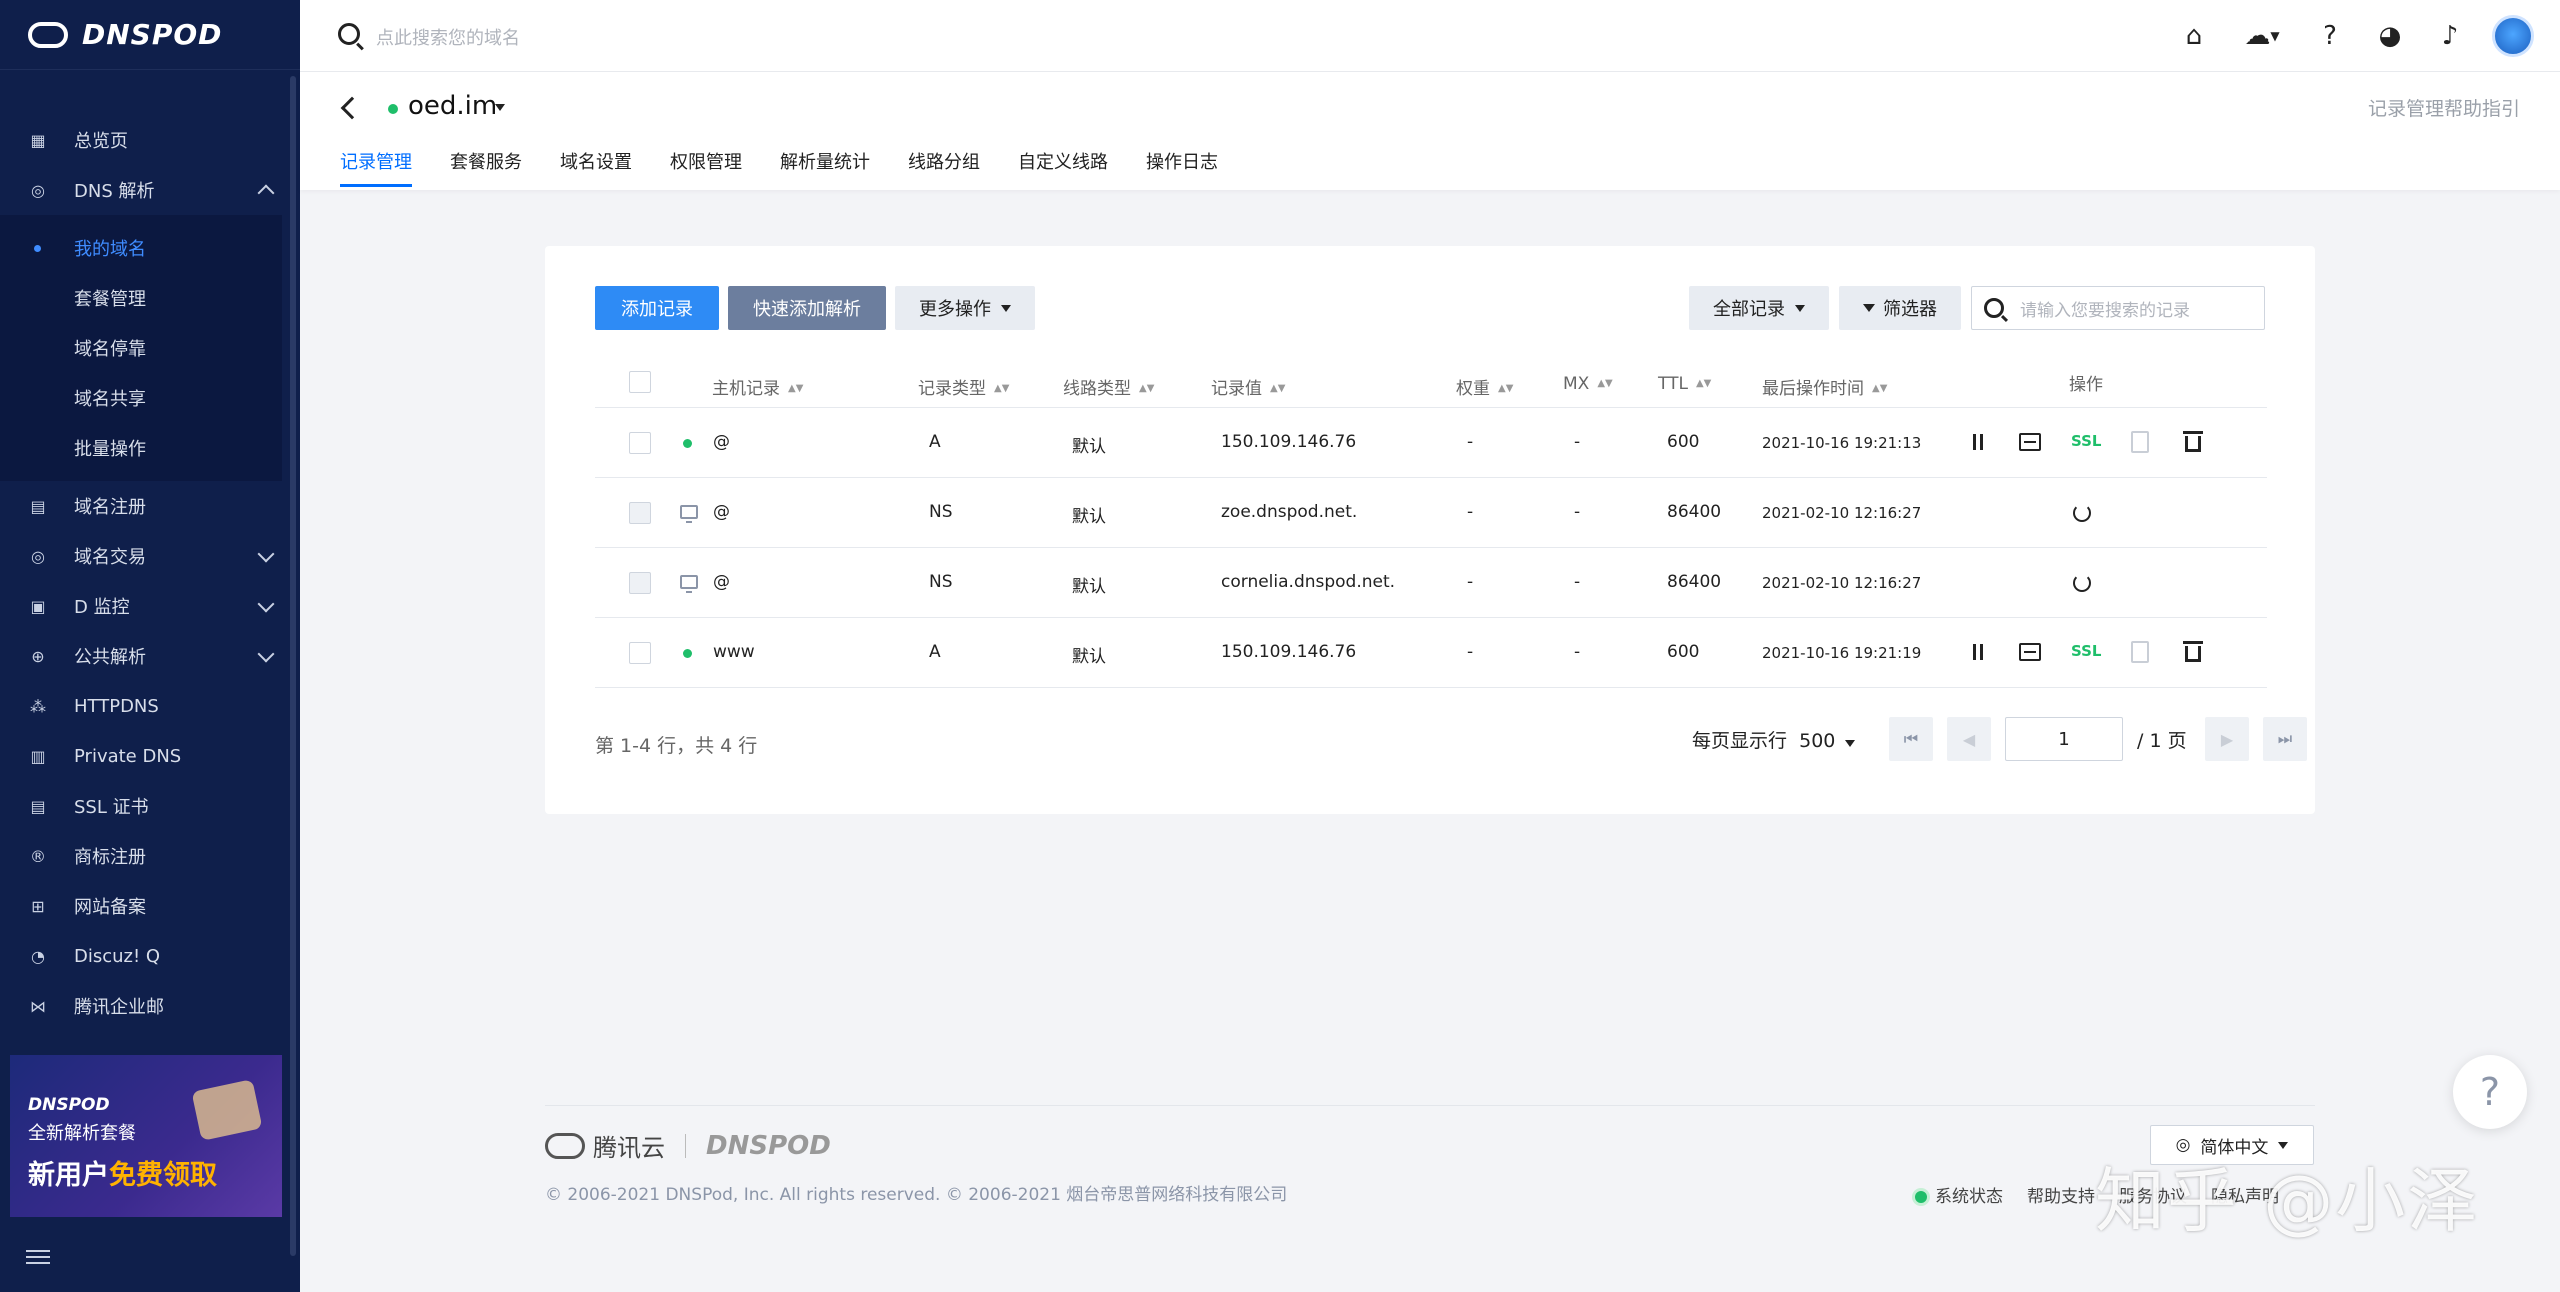 Image resolution: width=2560 pixels, height=1292 pixels. Describe the element at coordinates (293, 666) in the screenshot. I see `sidebar-scrollbar` at that location.